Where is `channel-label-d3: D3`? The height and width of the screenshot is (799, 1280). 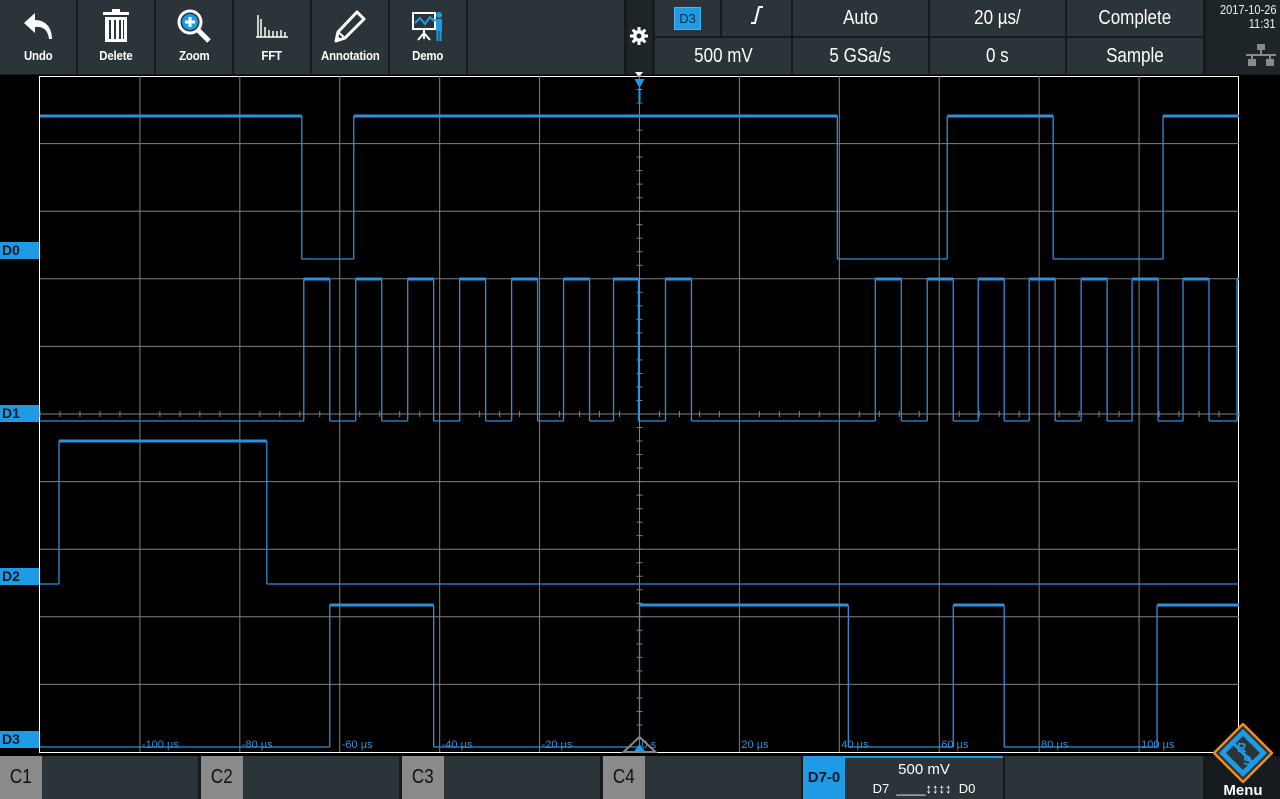 channel-label-d3: D3 is located at coordinates (19, 739).